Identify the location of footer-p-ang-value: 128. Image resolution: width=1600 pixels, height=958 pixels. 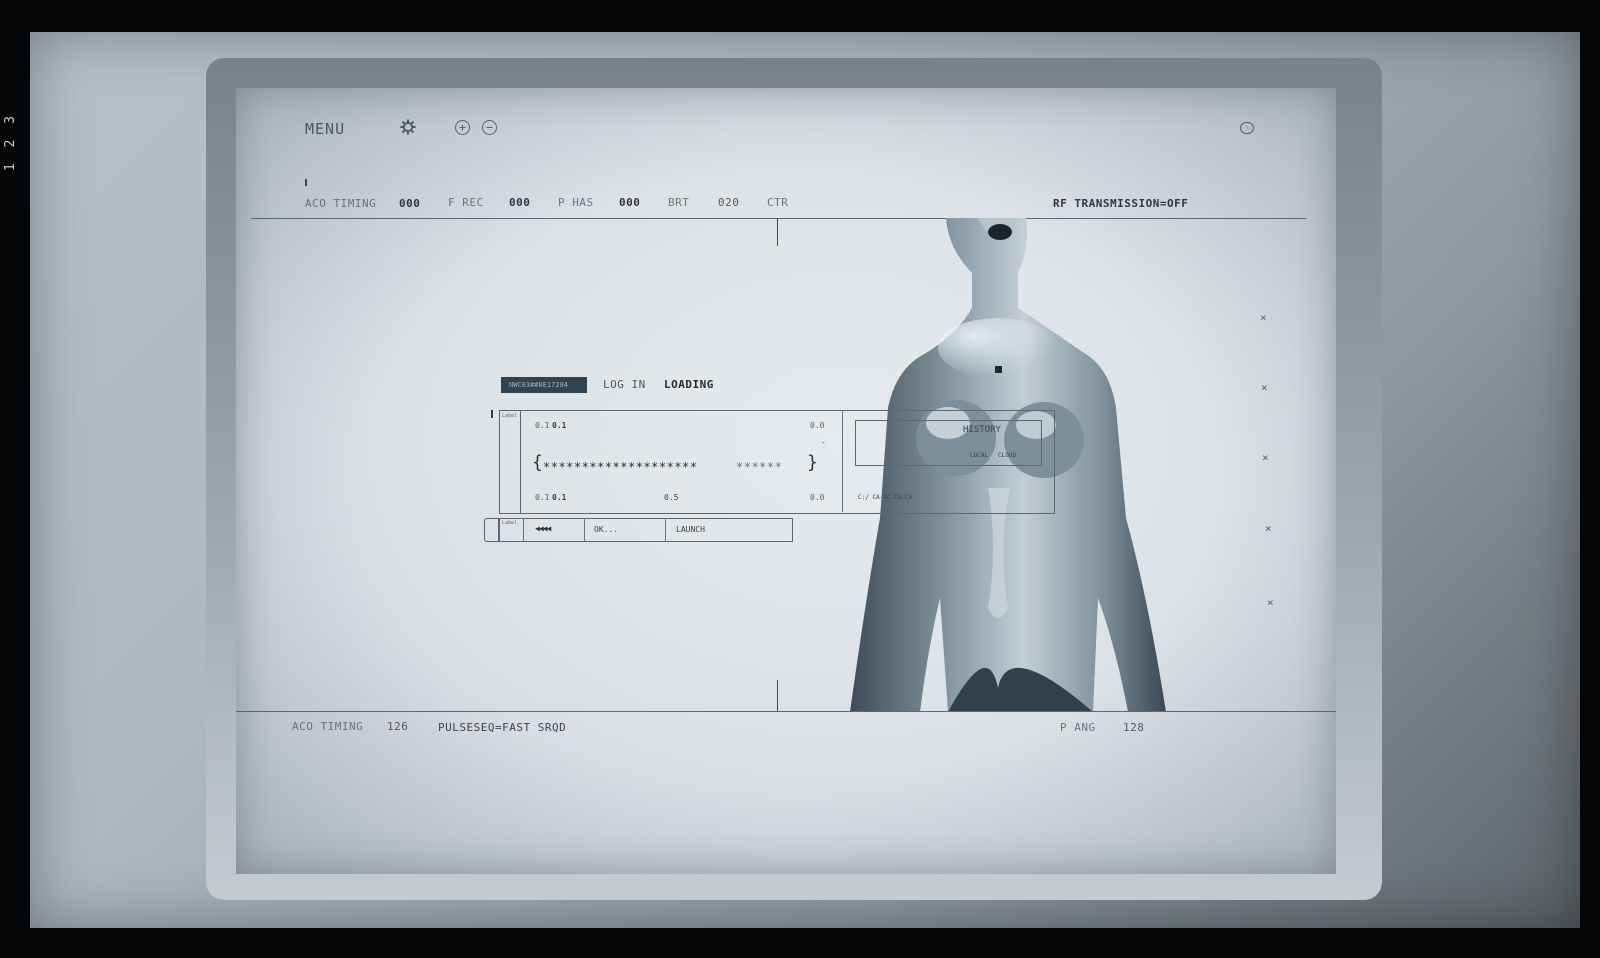
(1134, 727).